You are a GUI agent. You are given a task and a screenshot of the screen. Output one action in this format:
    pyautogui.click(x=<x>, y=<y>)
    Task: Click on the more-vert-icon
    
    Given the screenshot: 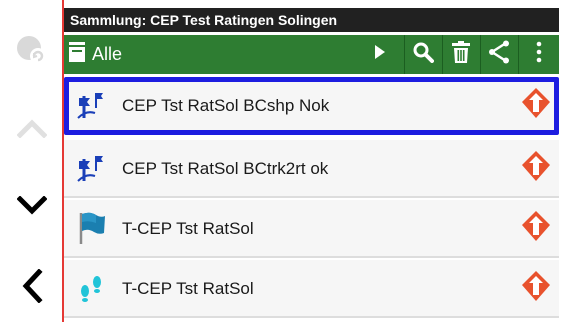 What is the action you would take?
    pyautogui.click(x=539, y=54)
    